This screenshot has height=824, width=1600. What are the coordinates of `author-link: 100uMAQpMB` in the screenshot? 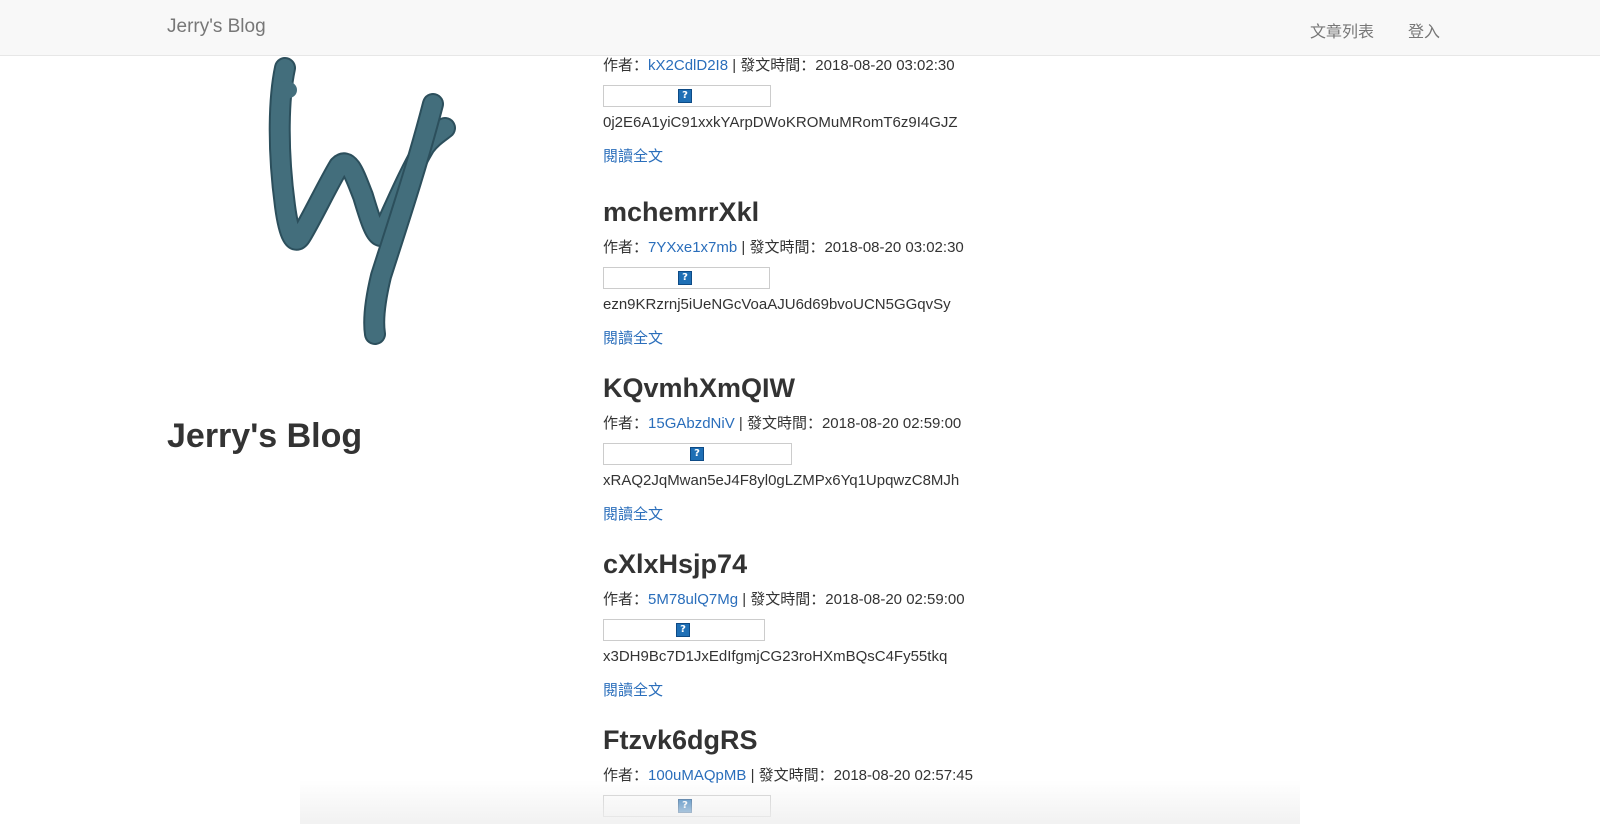 It's located at (697, 775).